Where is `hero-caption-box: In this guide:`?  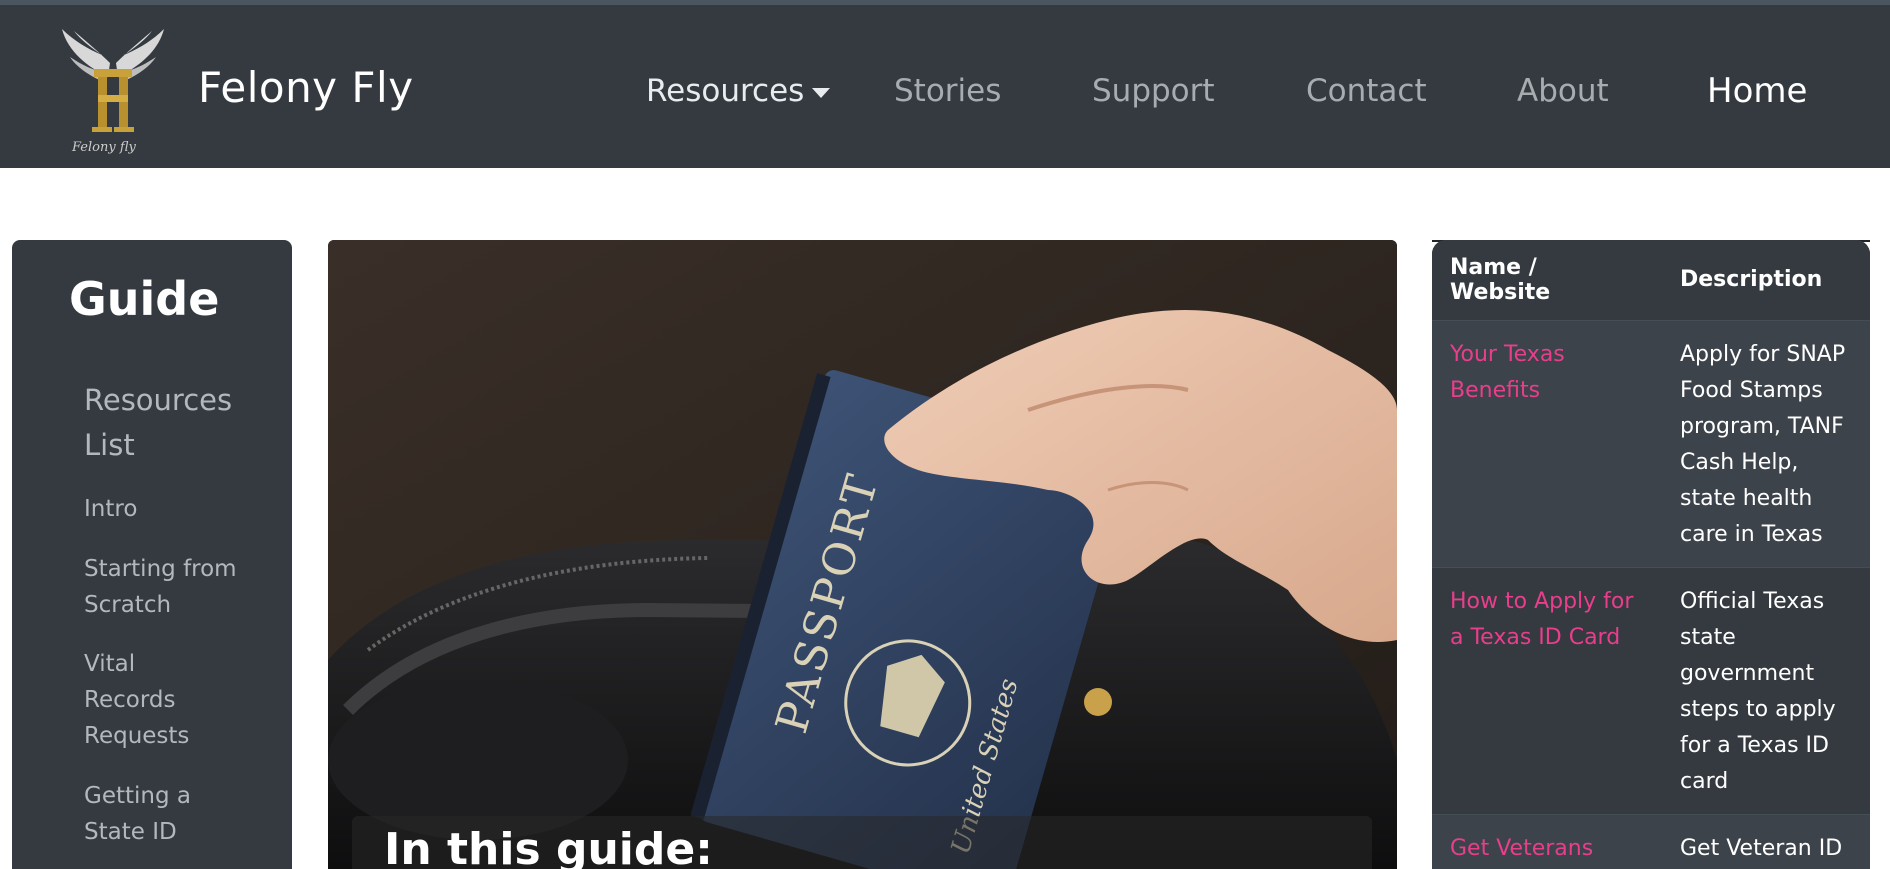
hero-caption-box: In this guide: is located at coordinates (862, 842).